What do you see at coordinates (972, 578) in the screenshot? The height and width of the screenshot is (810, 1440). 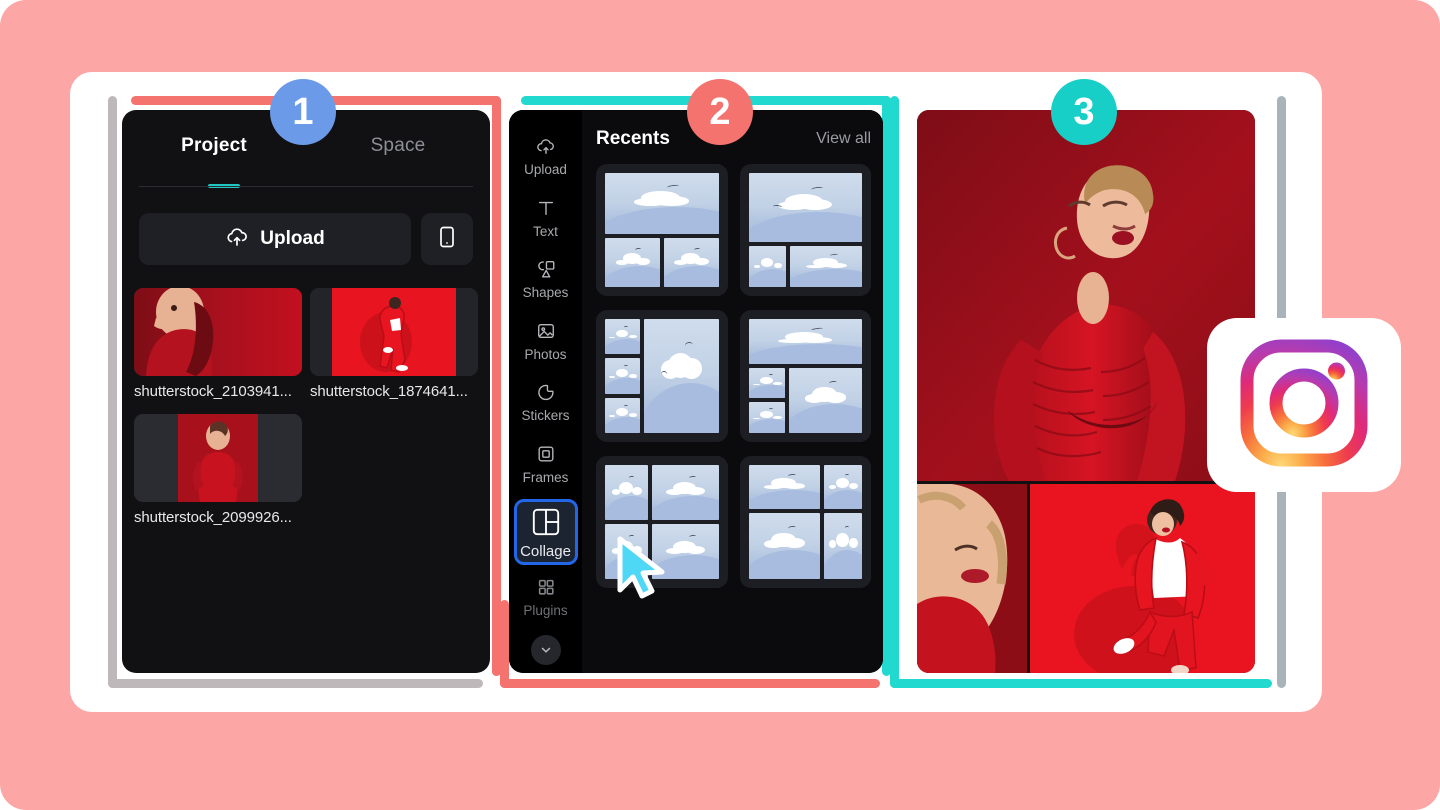 I see `collage-cell-bottom-left` at bounding box center [972, 578].